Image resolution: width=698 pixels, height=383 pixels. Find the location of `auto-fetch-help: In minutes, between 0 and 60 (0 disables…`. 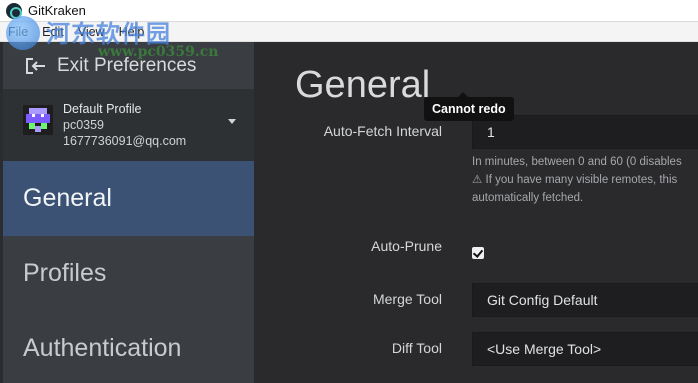

auto-fetch-help: In minutes, between 0 and 60 (0 disables… is located at coordinates (577, 180).